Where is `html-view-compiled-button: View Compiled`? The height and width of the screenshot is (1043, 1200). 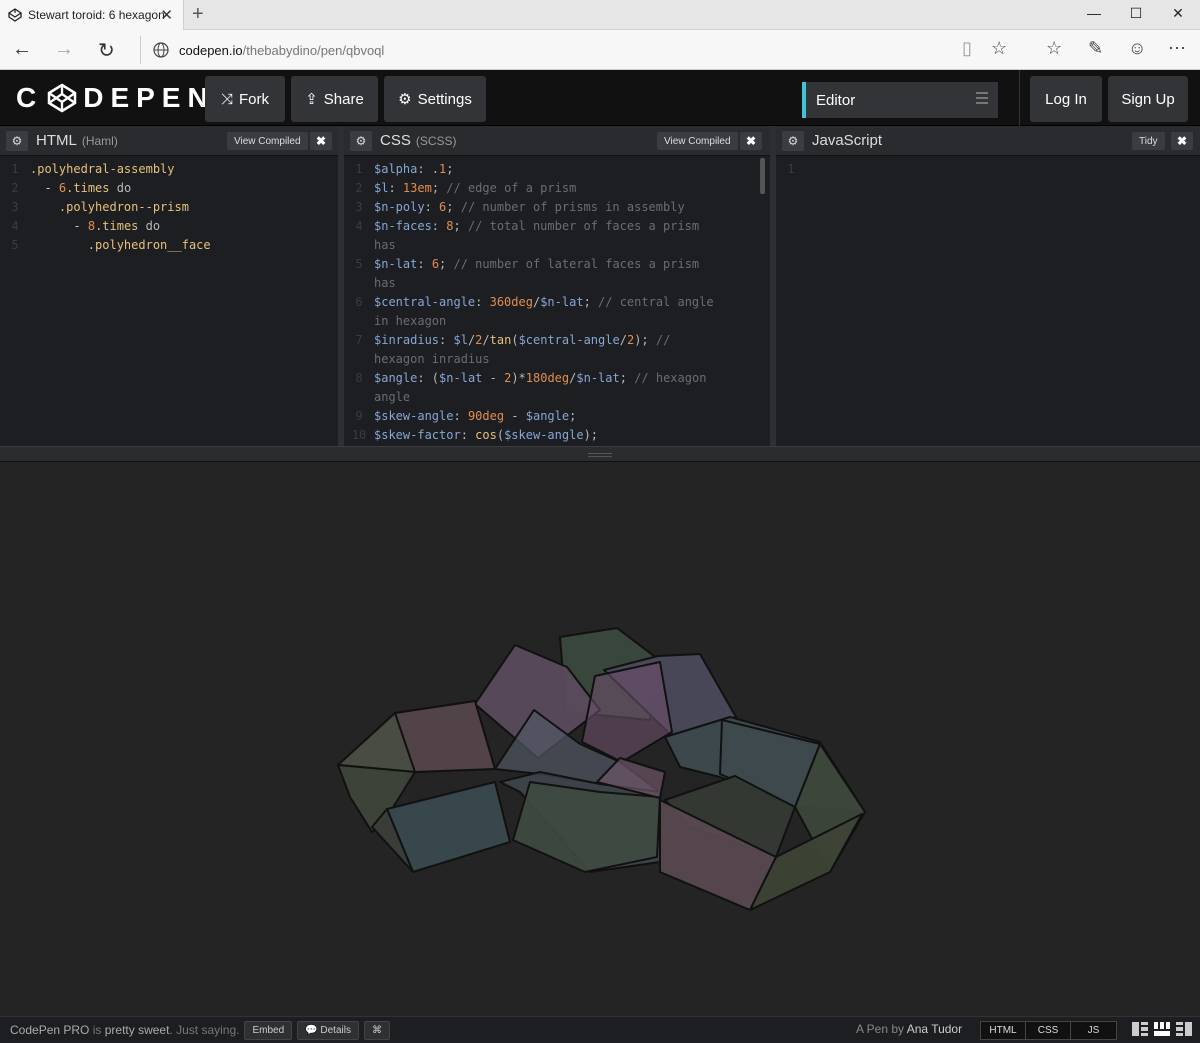 html-view-compiled-button: View Compiled is located at coordinates (267, 141).